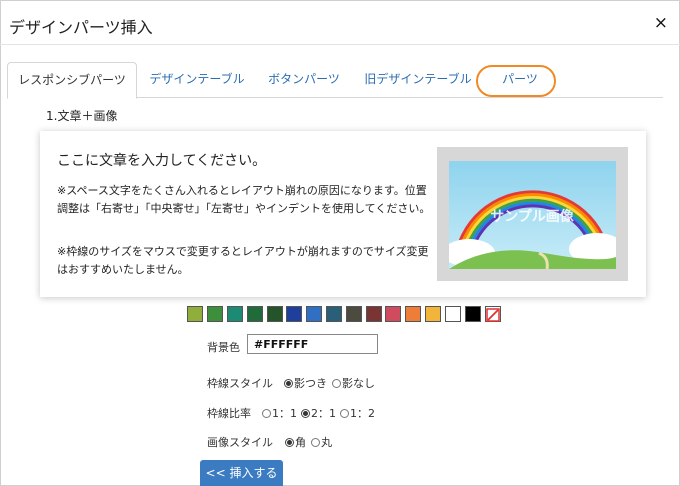 Image resolution: width=680 pixels, height=486 pixels. I want to click on tab-responsive-parts: レスポンシブパーツ, so click(72, 80).